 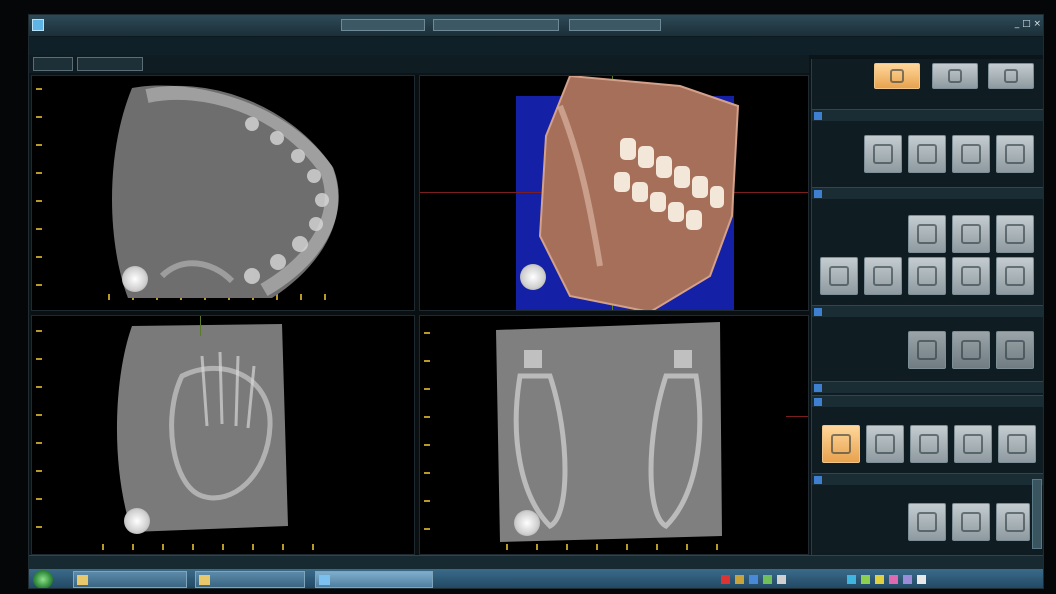 I want to click on axial-view, so click(x=223, y=193).